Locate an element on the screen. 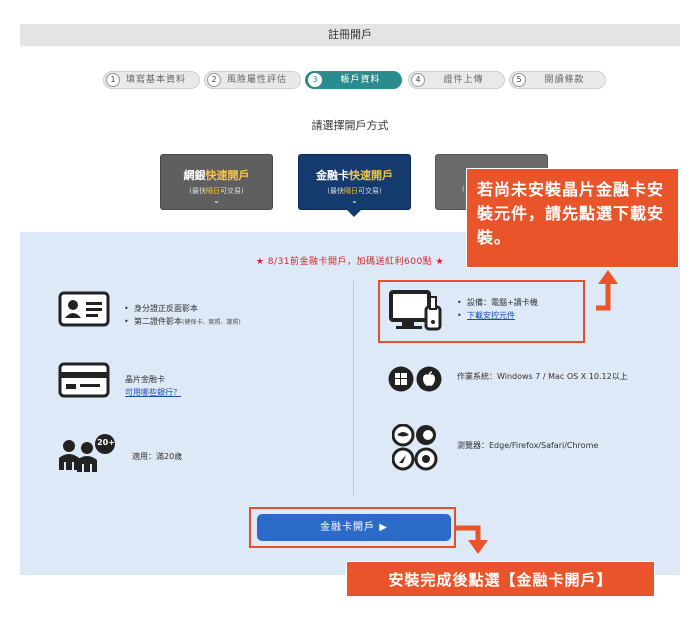  step-label: 證件上傳 is located at coordinates (463, 80).